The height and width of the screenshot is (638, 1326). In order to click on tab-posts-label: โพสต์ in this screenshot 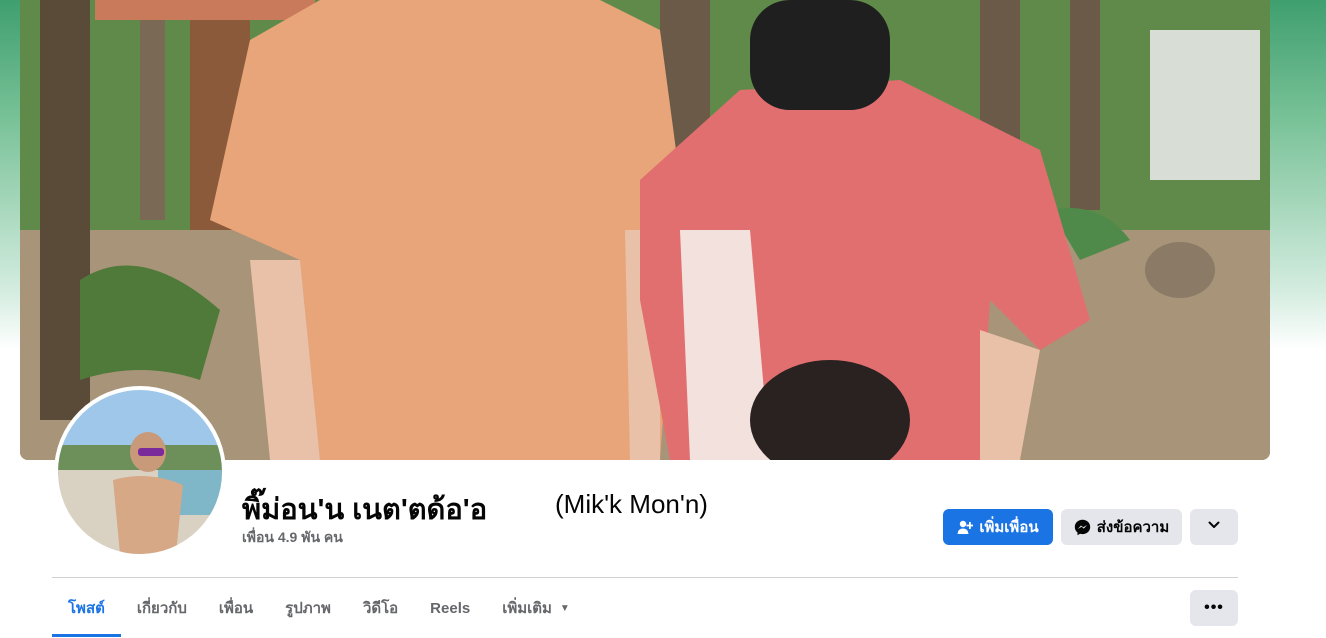, I will do `click(86, 608)`.